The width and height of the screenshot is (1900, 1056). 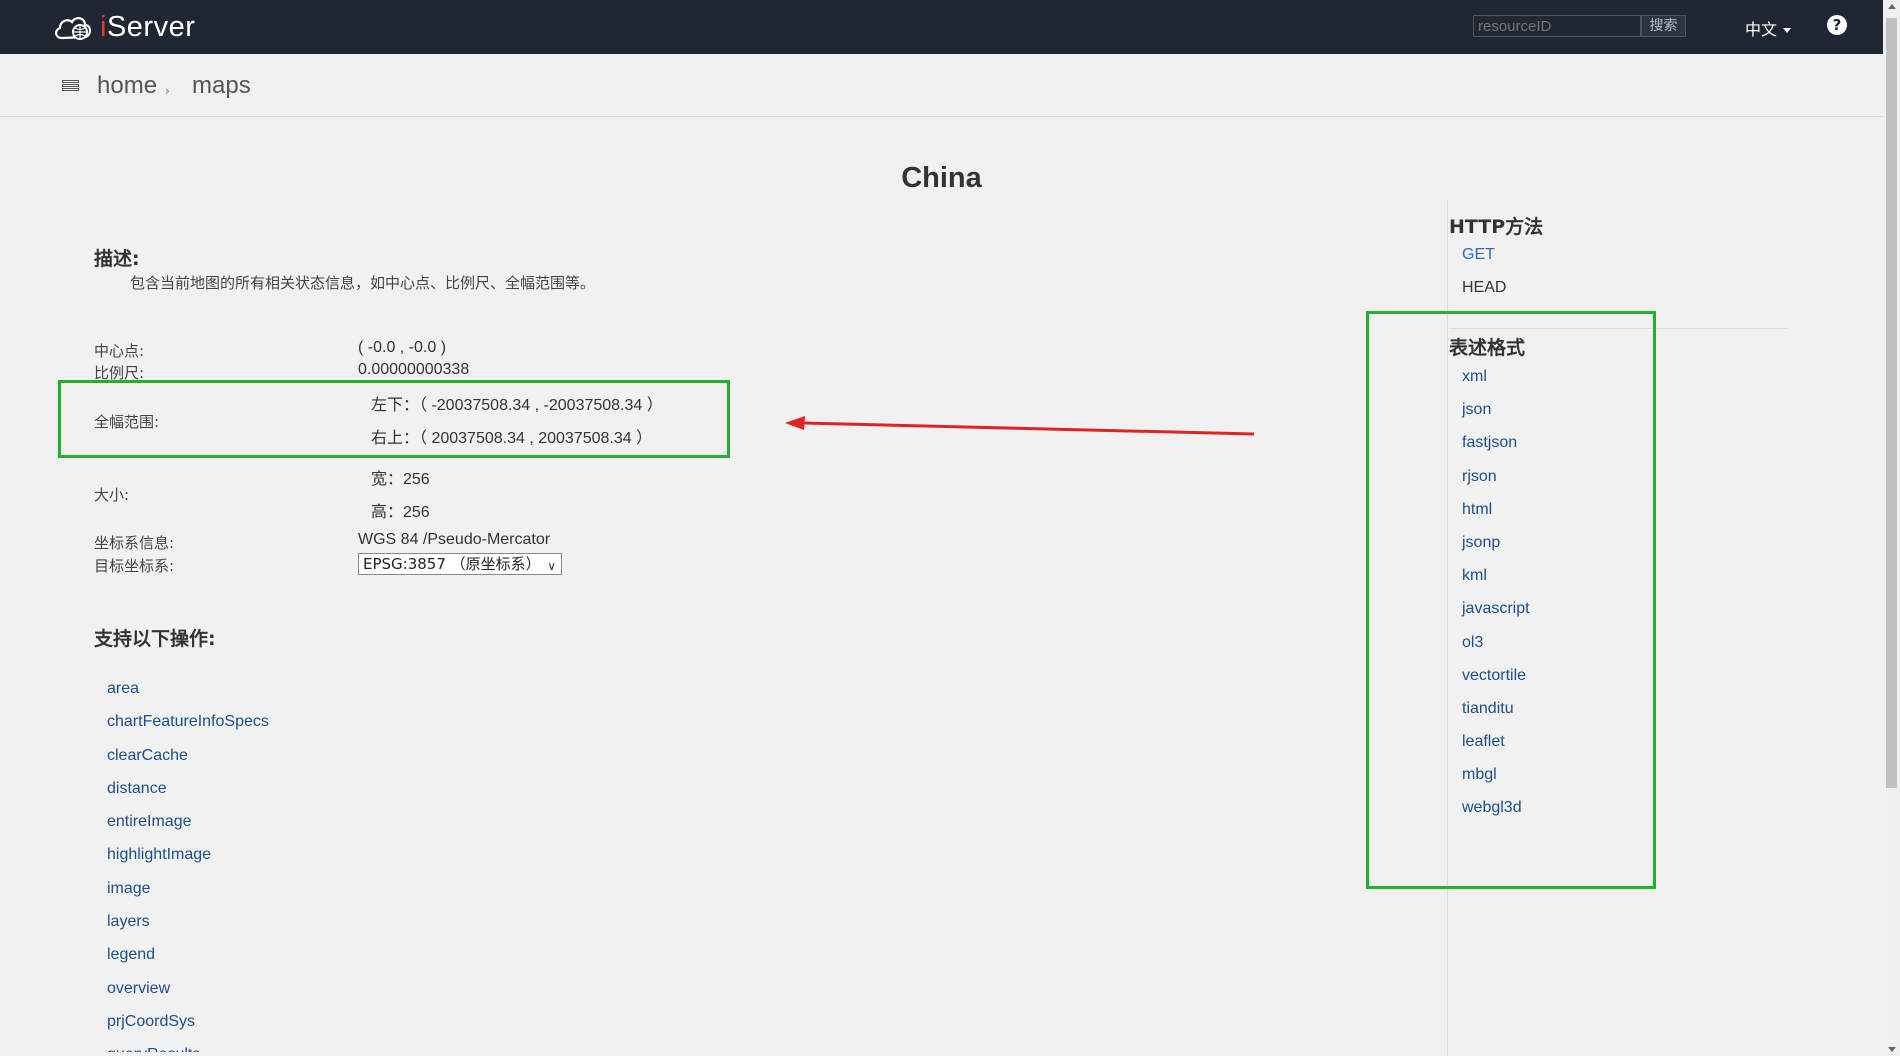 I want to click on operation-link: distance, so click(x=188, y=794).